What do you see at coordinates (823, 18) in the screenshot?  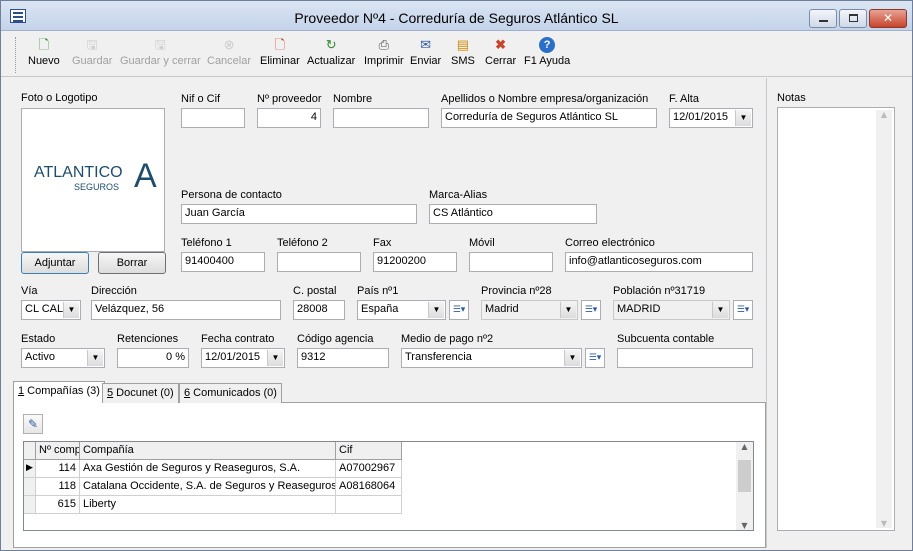 I see `minimize-button` at bounding box center [823, 18].